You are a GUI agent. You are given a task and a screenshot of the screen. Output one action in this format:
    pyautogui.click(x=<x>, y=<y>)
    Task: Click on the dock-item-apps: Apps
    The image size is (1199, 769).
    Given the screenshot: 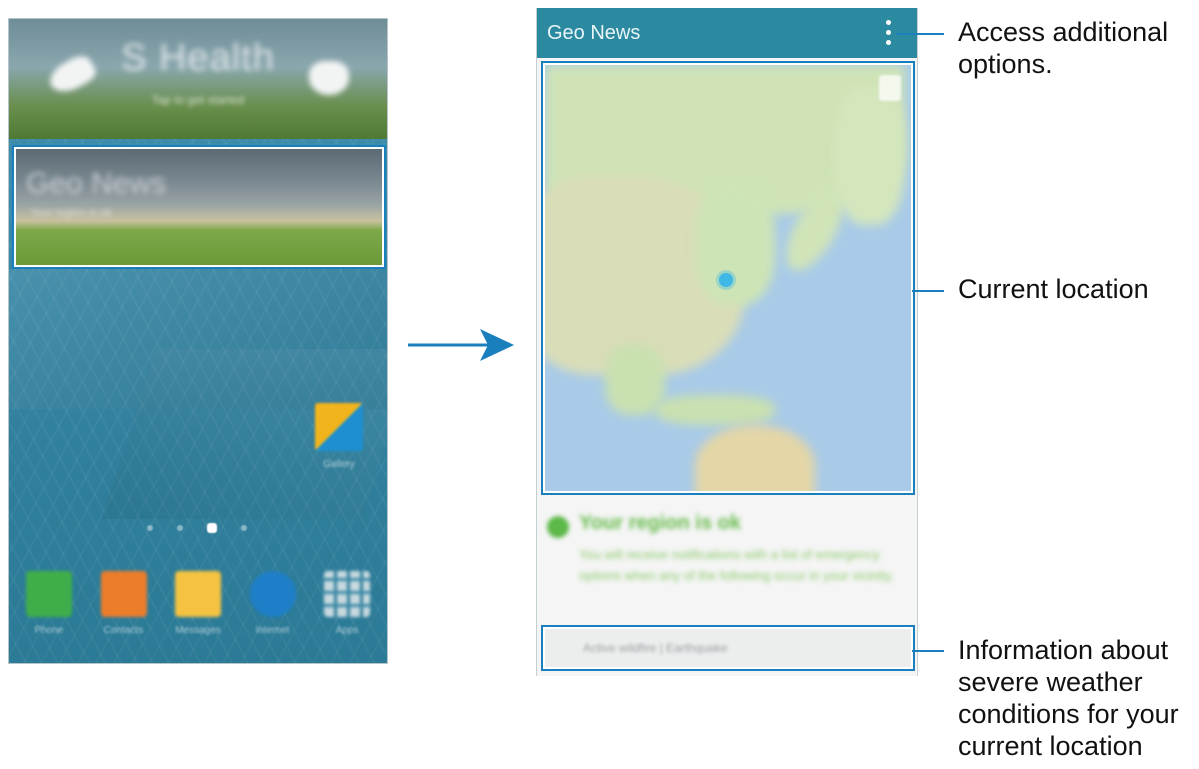 What is the action you would take?
    pyautogui.click(x=347, y=603)
    